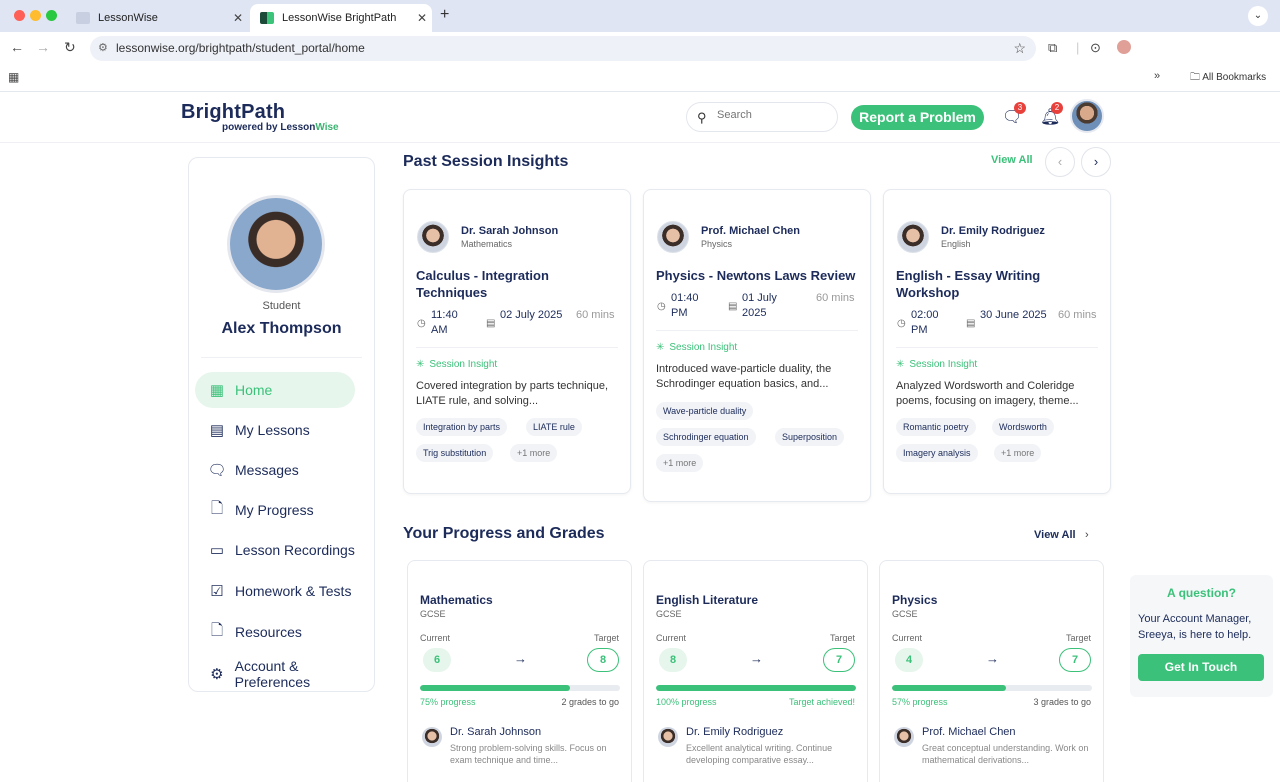 This screenshot has height=782, width=1280. Describe the element at coordinates (1087, 535) in the screenshot. I see `chevron-right-icon: ›` at that location.